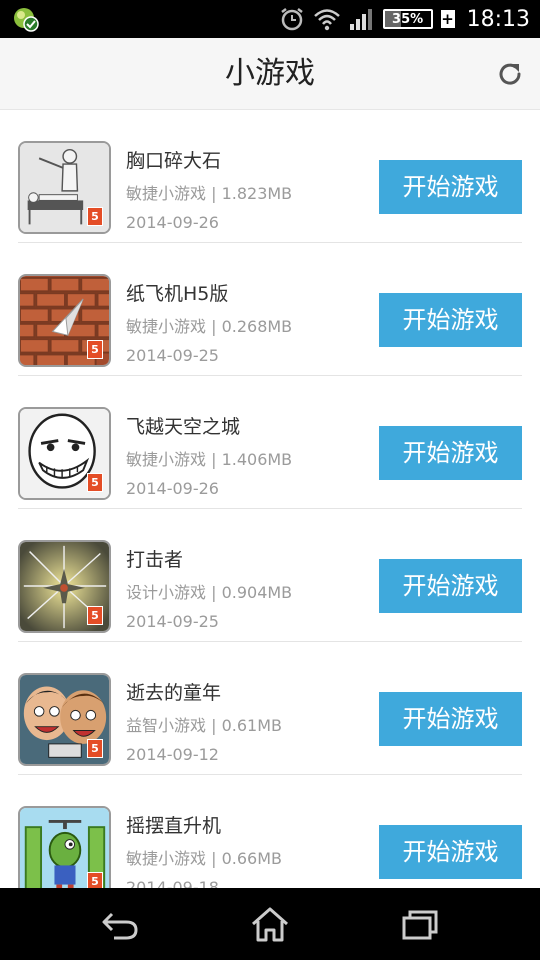 The image size is (540, 960). I want to click on alarm-icon, so click(291, 19).